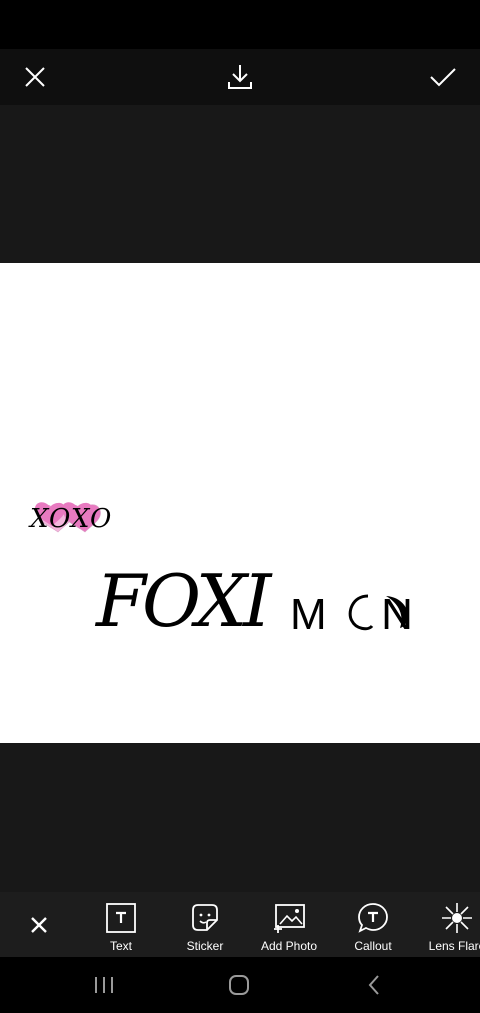  I want to click on tool-sticker: Sticker, so click(205, 924).